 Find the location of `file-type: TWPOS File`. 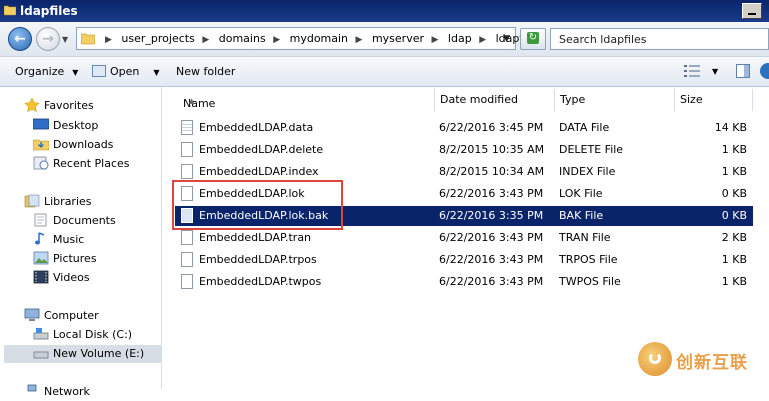

file-type: TWPOS File is located at coordinates (590, 281).